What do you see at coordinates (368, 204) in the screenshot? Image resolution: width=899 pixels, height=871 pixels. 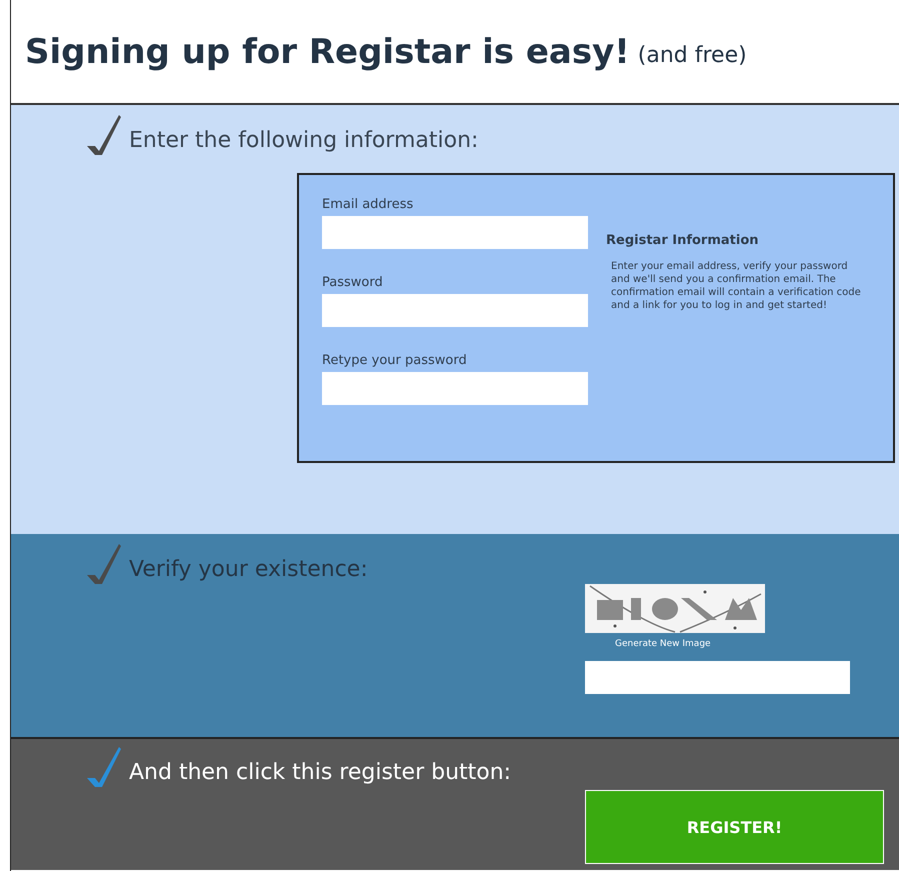 I see `field-label: Email address` at bounding box center [368, 204].